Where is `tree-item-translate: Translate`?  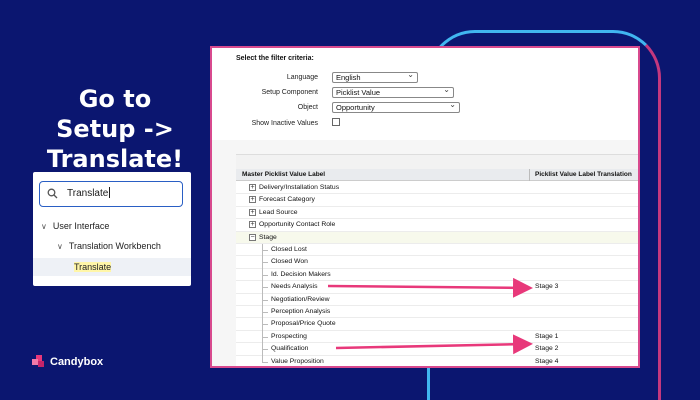 tree-item-translate: Translate is located at coordinates (112, 267).